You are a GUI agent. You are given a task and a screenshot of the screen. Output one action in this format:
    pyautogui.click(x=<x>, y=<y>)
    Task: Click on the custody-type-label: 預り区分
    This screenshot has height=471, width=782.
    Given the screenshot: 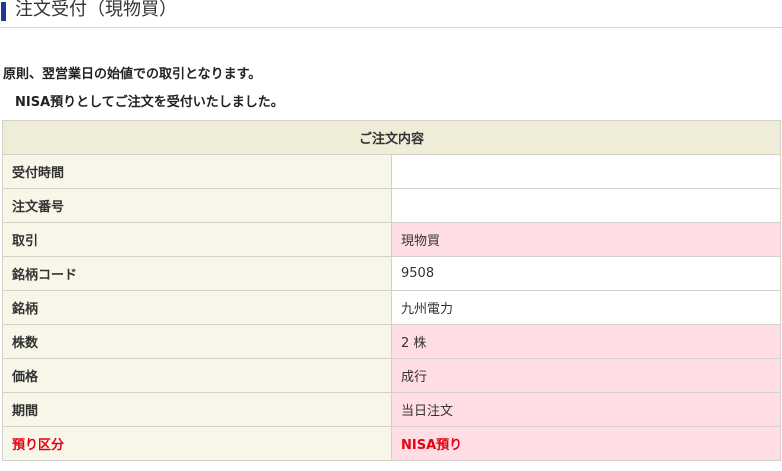 What is the action you would take?
    pyautogui.click(x=197, y=443)
    